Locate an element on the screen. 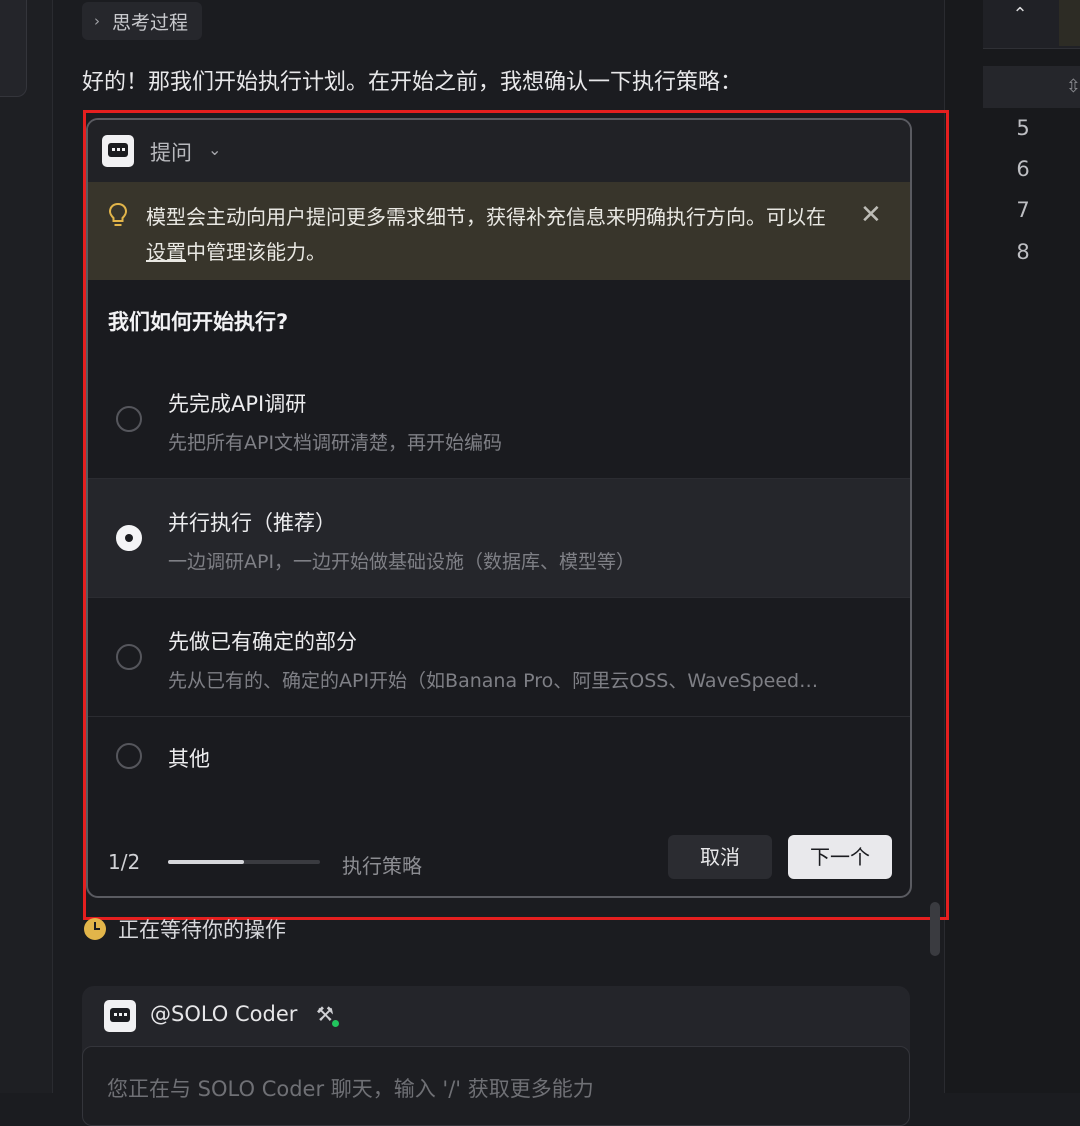  line-number: 7 is located at coordinates (1023, 210).